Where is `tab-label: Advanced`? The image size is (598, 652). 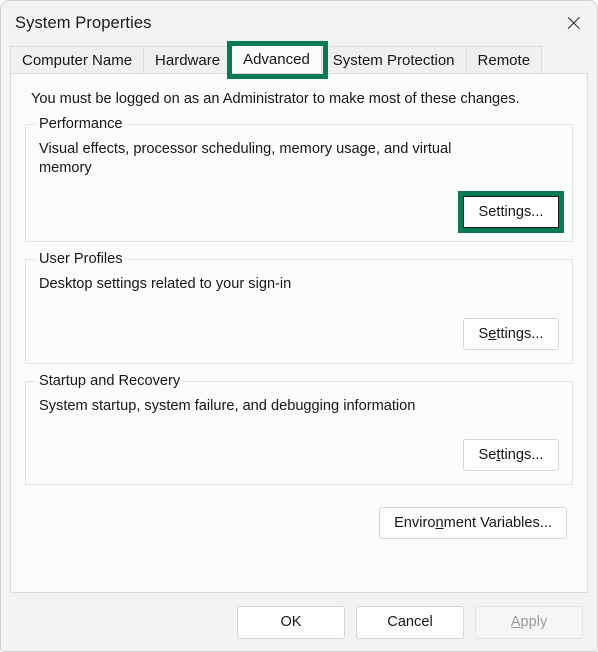 tab-label: Advanced is located at coordinates (276, 59).